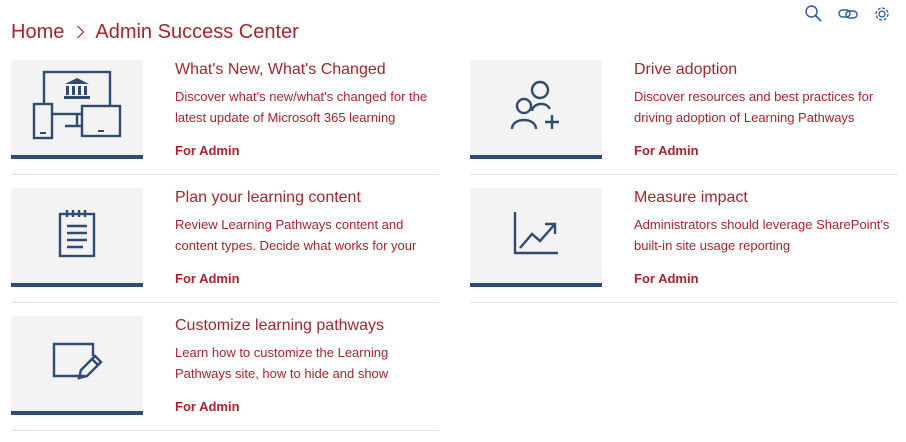 Image resolution: width=906 pixels, height=442 pixels. Describe the element at coordinates (691, 198) in the screenshot. I see `card-title: Measure impact` at that location.